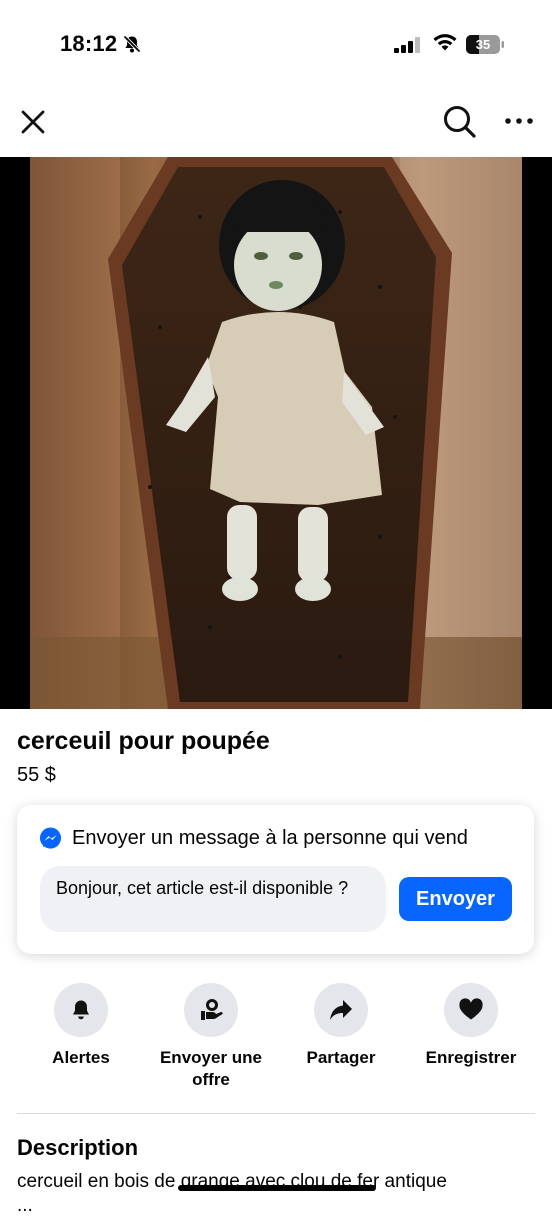 This screenshot has width=552, height=1218. What do you see at coordinates (276, 45) in the screenshot?
I see `status-bar: 18:12 35` at bounding box center [276, 45].